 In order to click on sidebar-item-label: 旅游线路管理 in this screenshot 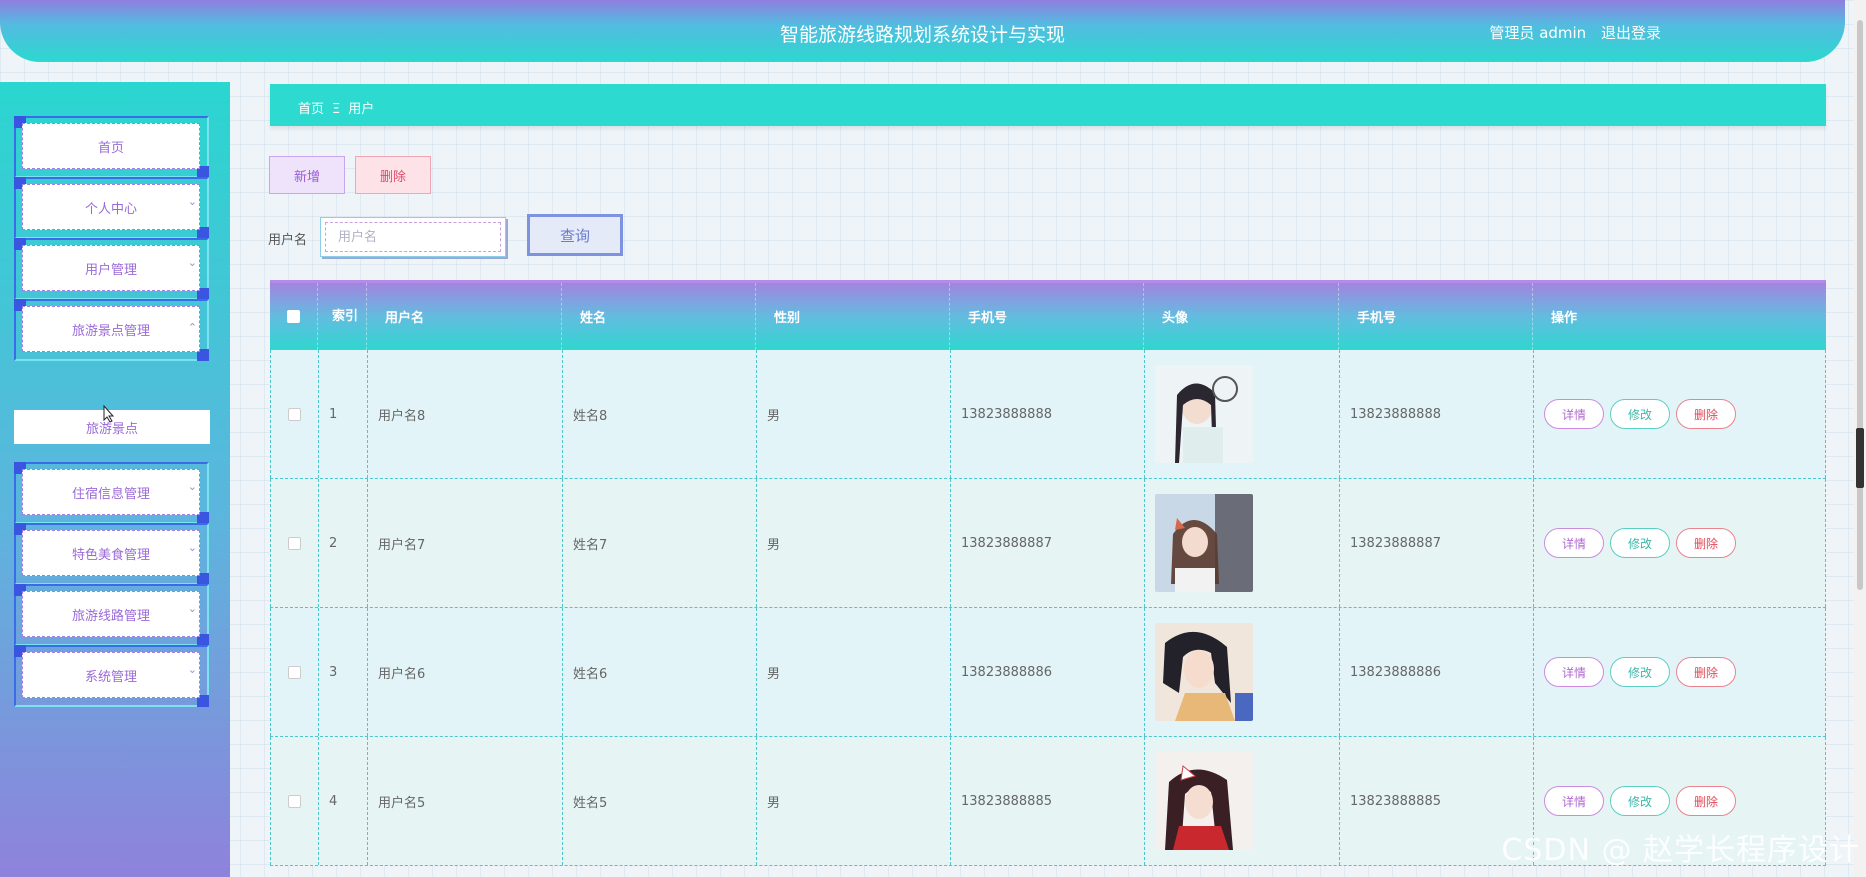, I will do `click(111, 614)`.